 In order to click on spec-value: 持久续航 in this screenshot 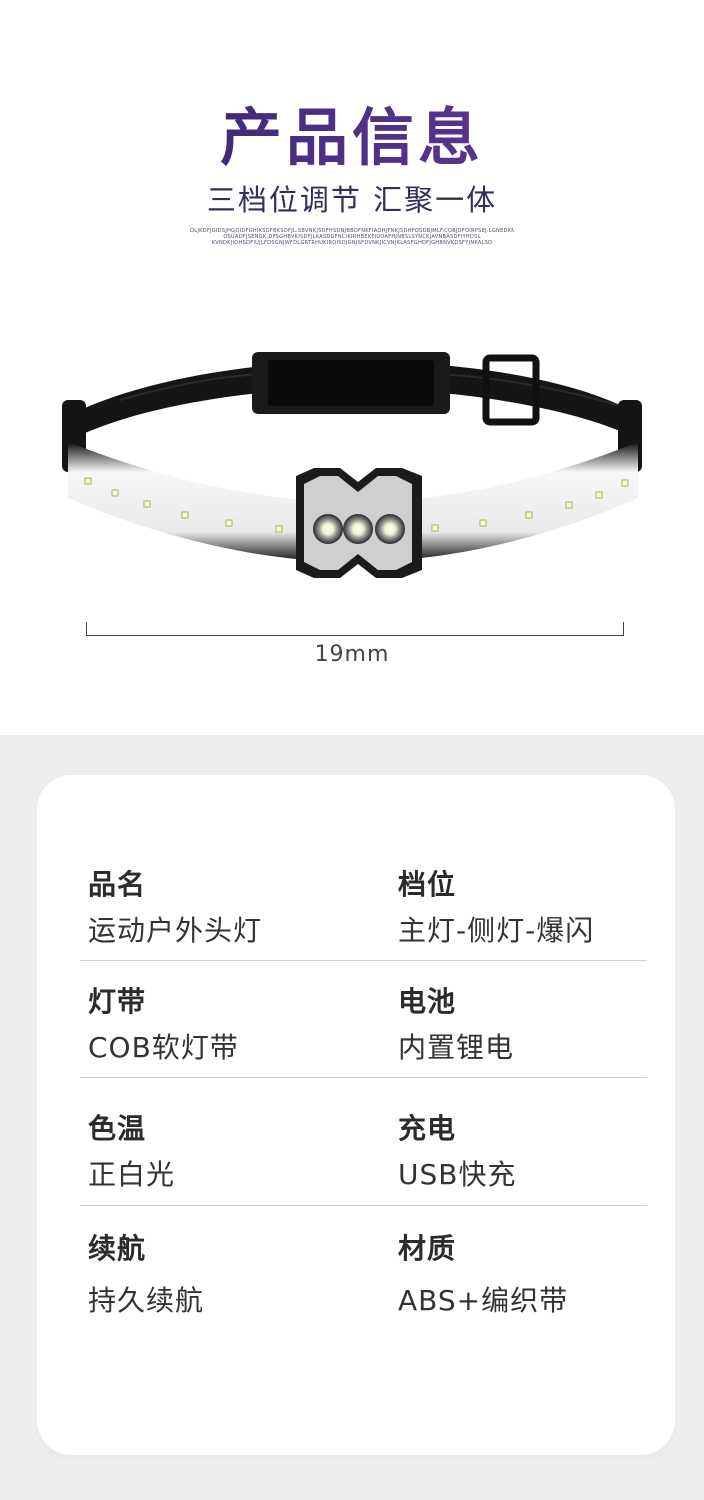, I will do `click(146, 1300)`.